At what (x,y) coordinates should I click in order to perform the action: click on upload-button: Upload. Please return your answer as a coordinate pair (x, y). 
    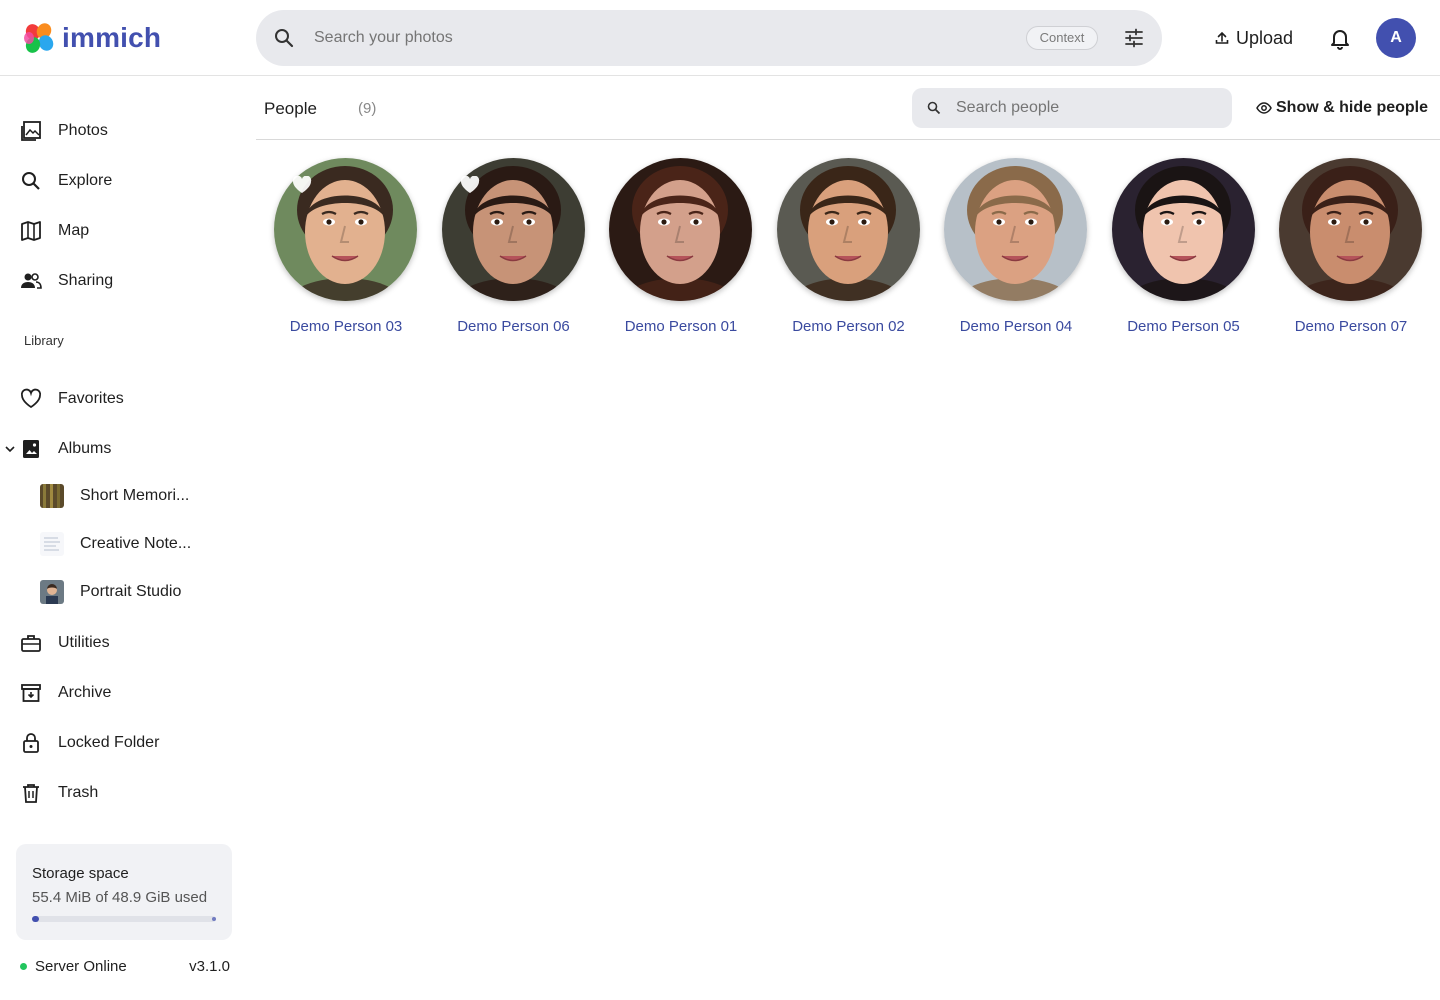
    Looking at the image, I should click on (1253, 38).